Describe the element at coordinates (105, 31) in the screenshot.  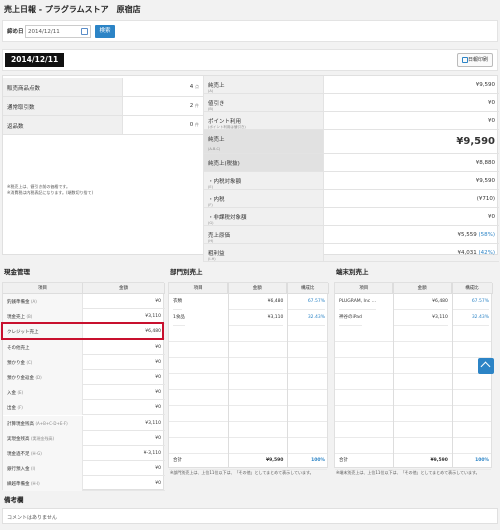
I see `search-button: 検索` at that location.